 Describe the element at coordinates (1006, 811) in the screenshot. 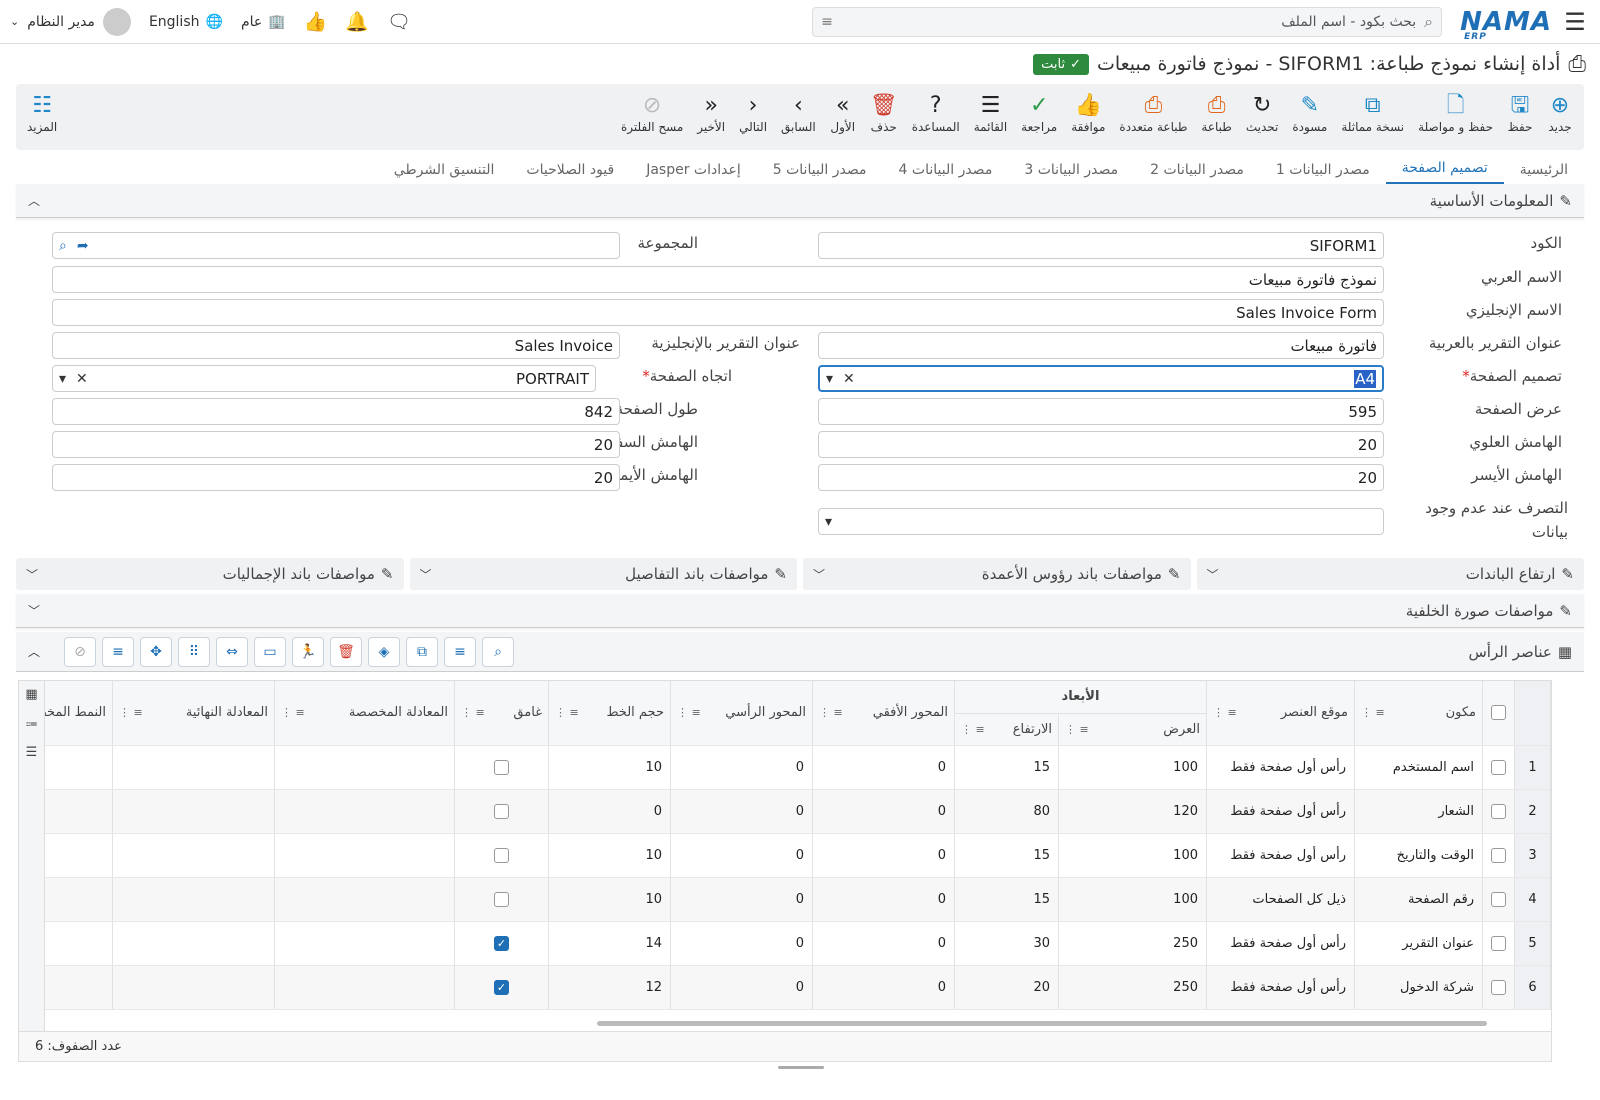

I see `cell-height: 80` at that location.